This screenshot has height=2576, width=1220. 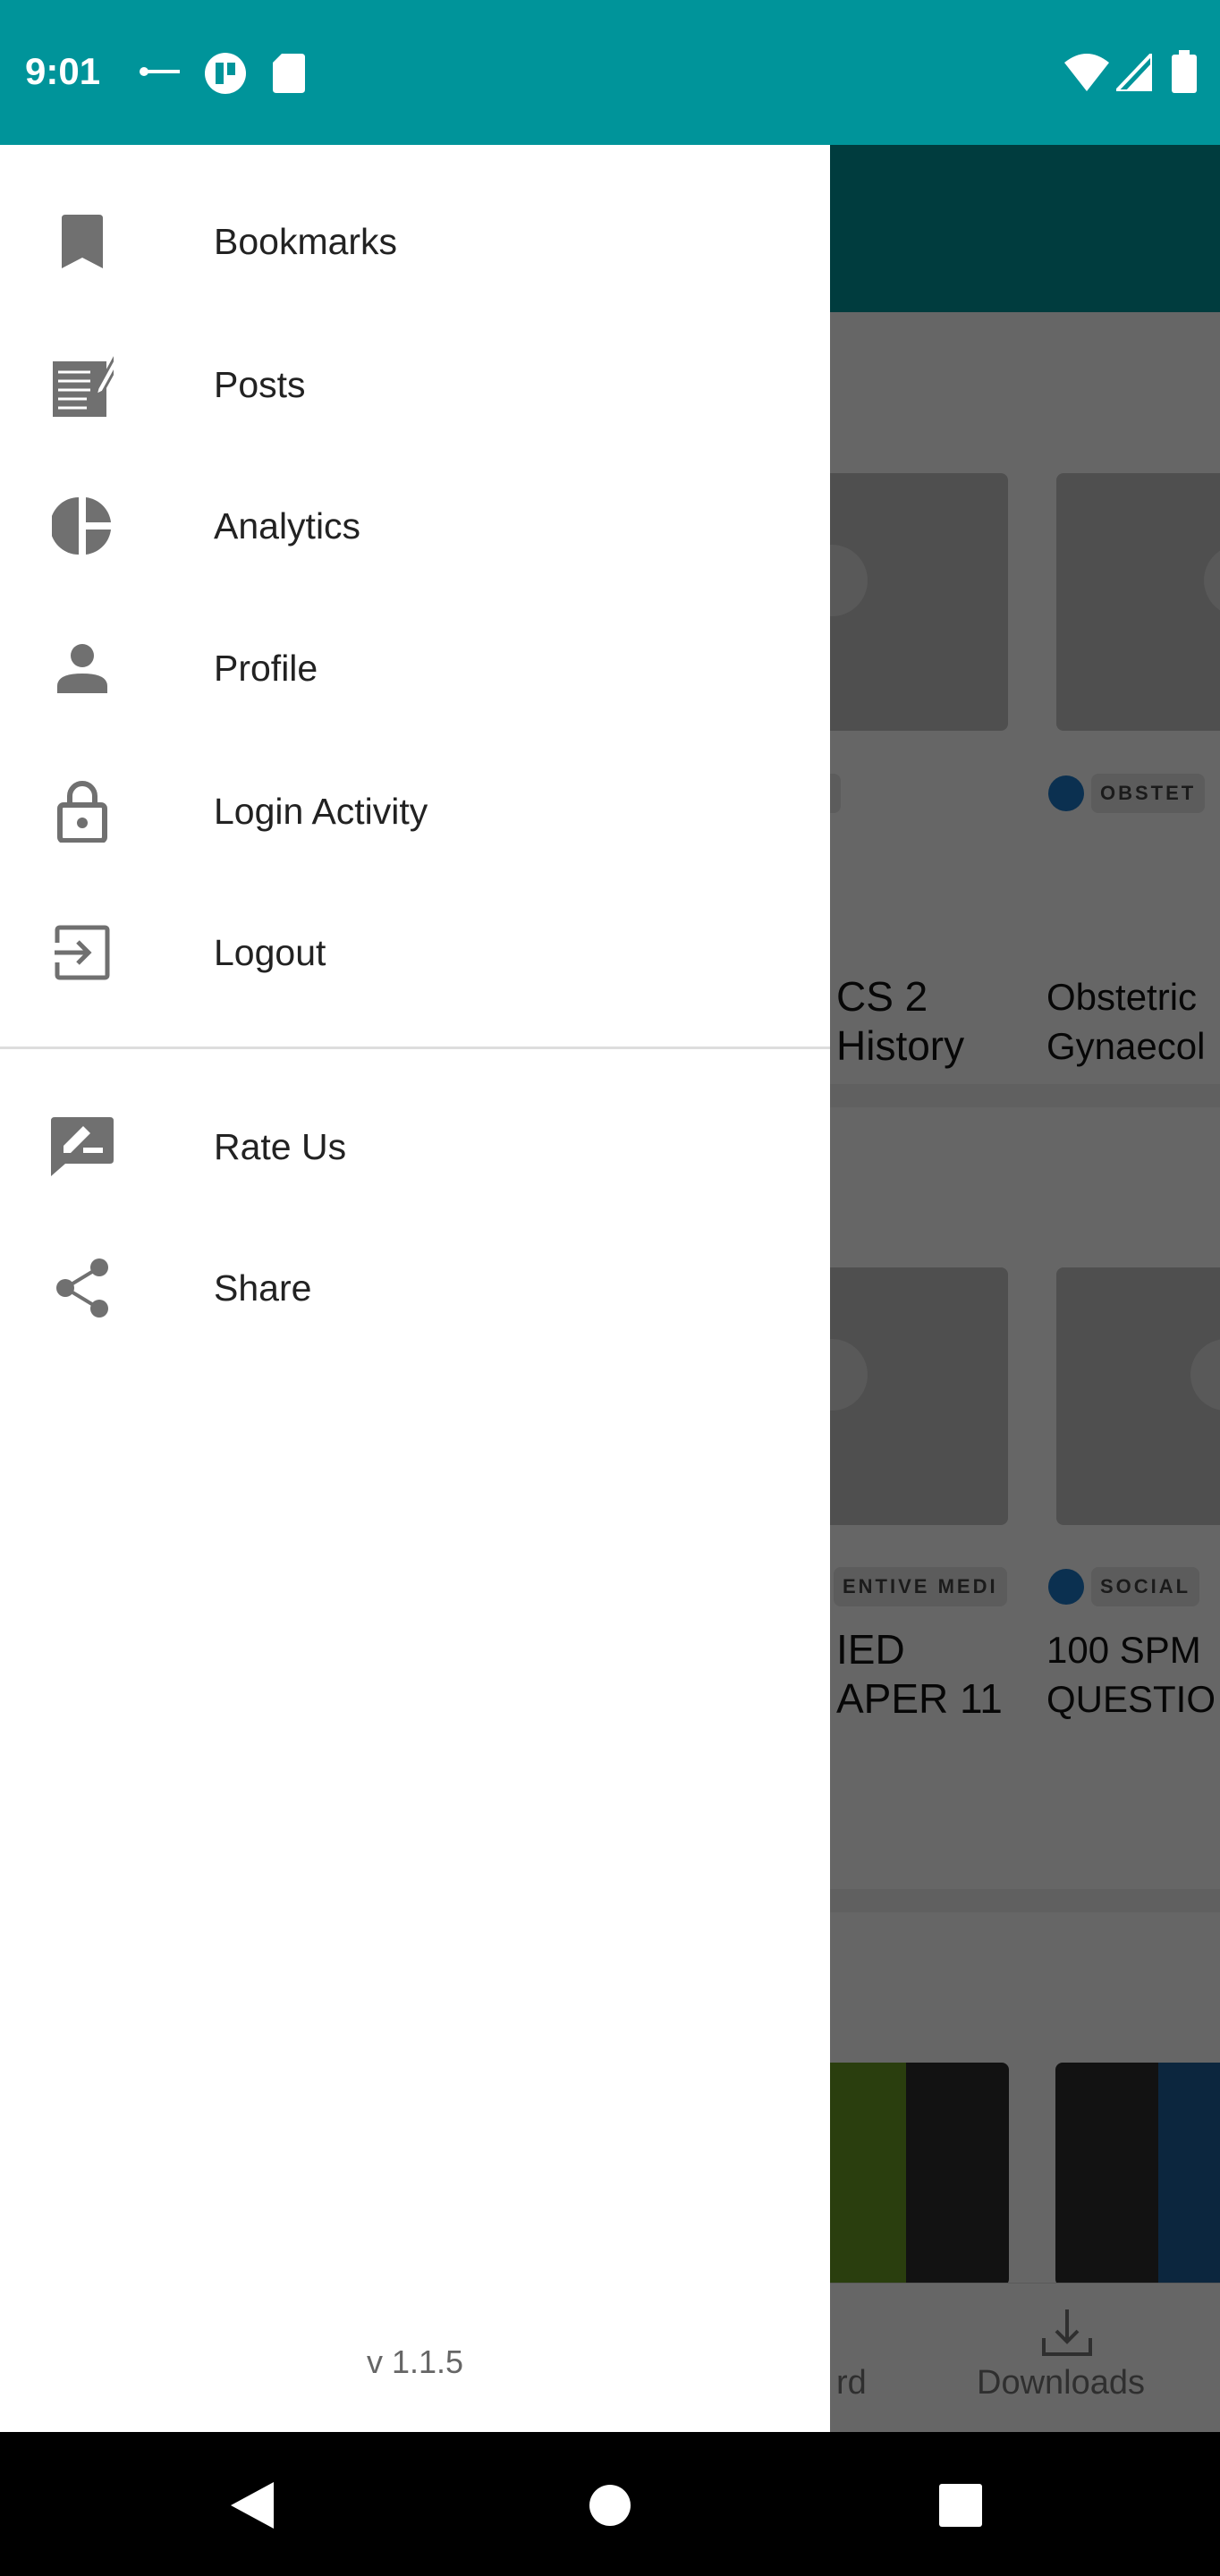 What do you see at coordinates (82, 241) in the screenshot?
I see `bookmark-icon` at bounding box center [82, 241].